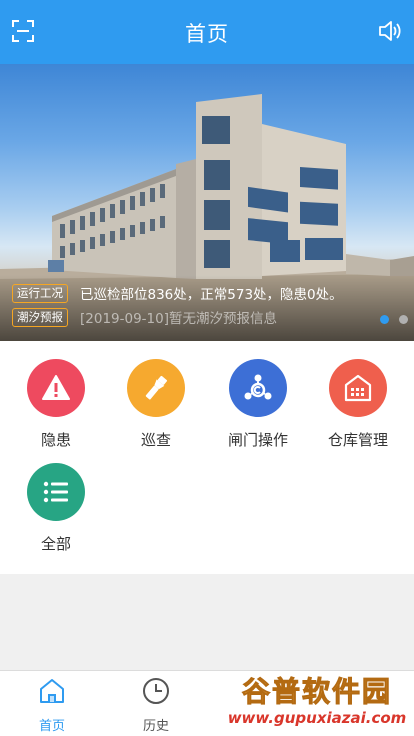 This screenshot has width=414, height=736. What do you see at coordinates (52, 705) in the screenshot?
I see `tab-home: 首页` at bounding box center [52, 705].